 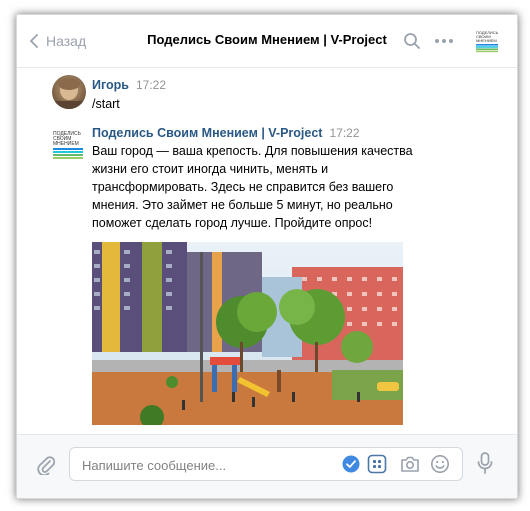 What do you see at coordinates (129, 85) in the screenshot?
I see `message-author: Игорь 17:22` at bounding box center [129, 85].